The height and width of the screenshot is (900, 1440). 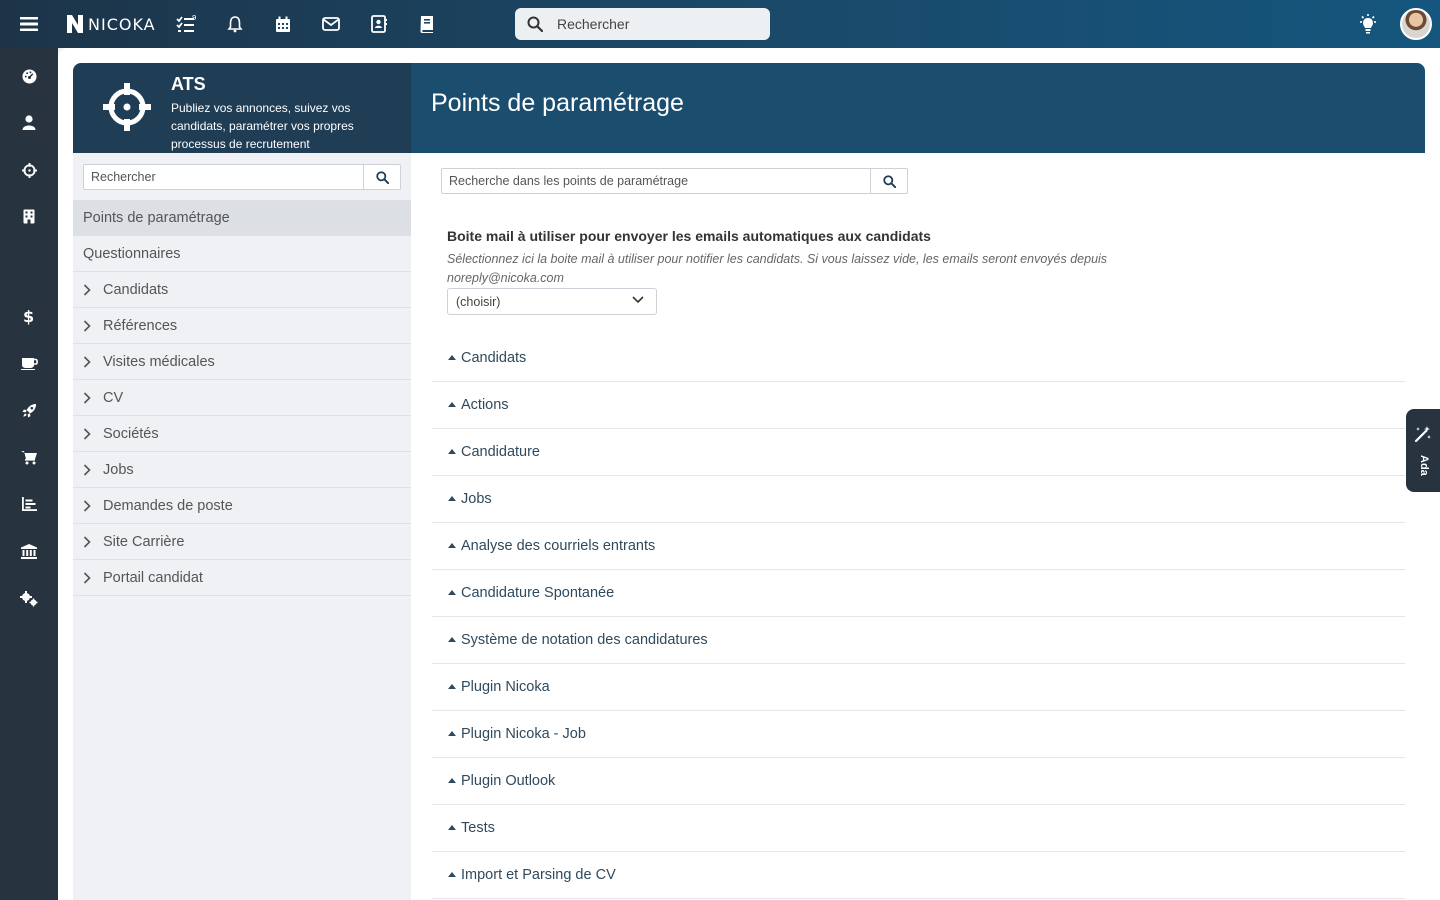 What do you see at coordinates (159, 361) in the screenshot?
I see `sidebar-nav-label: Visites médicales` at bounding box center [159, 361].